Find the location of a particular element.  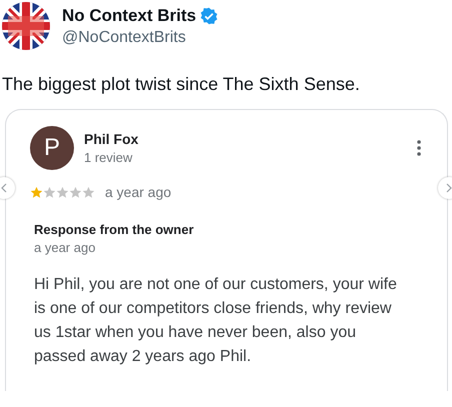

reviewer-name: Phil Fox is located at coordinates (111, 139).